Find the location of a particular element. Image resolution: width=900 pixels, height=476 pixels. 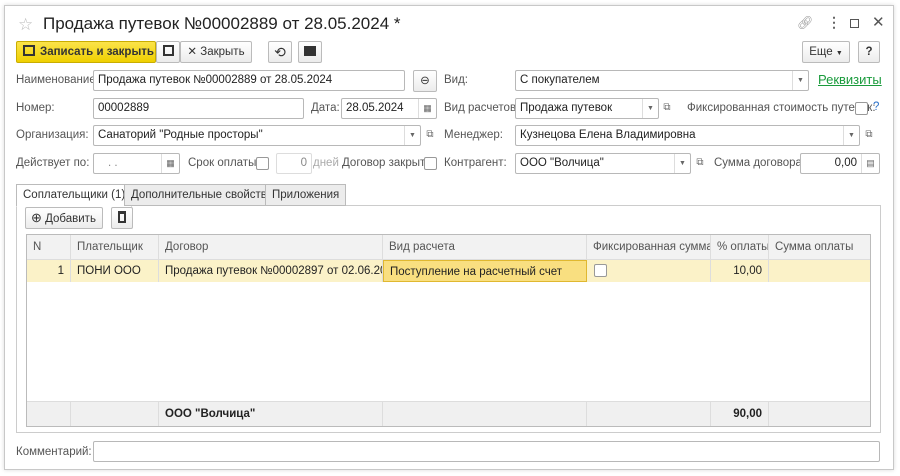

days-label: дней is located at coordinates (326, 163).